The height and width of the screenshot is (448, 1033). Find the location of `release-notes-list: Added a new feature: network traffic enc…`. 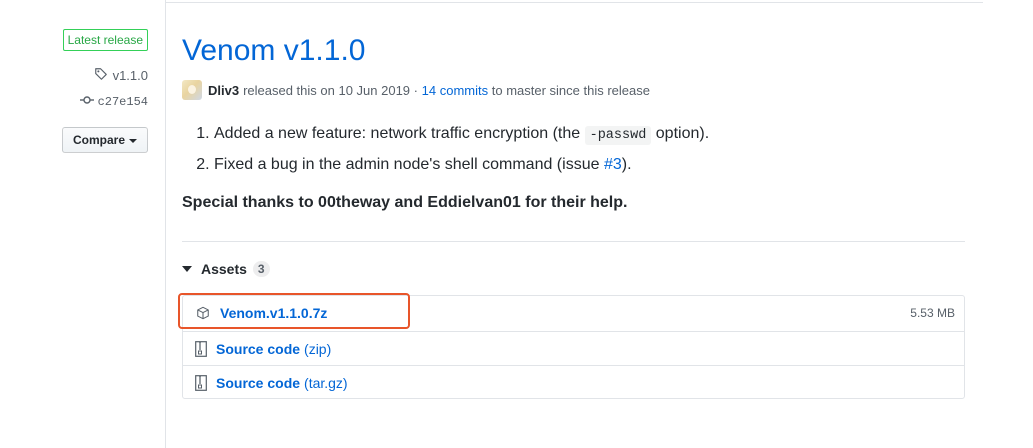

release-notes-list: Added a new feature: network traffic enc… is located at coordinates (573, 149).